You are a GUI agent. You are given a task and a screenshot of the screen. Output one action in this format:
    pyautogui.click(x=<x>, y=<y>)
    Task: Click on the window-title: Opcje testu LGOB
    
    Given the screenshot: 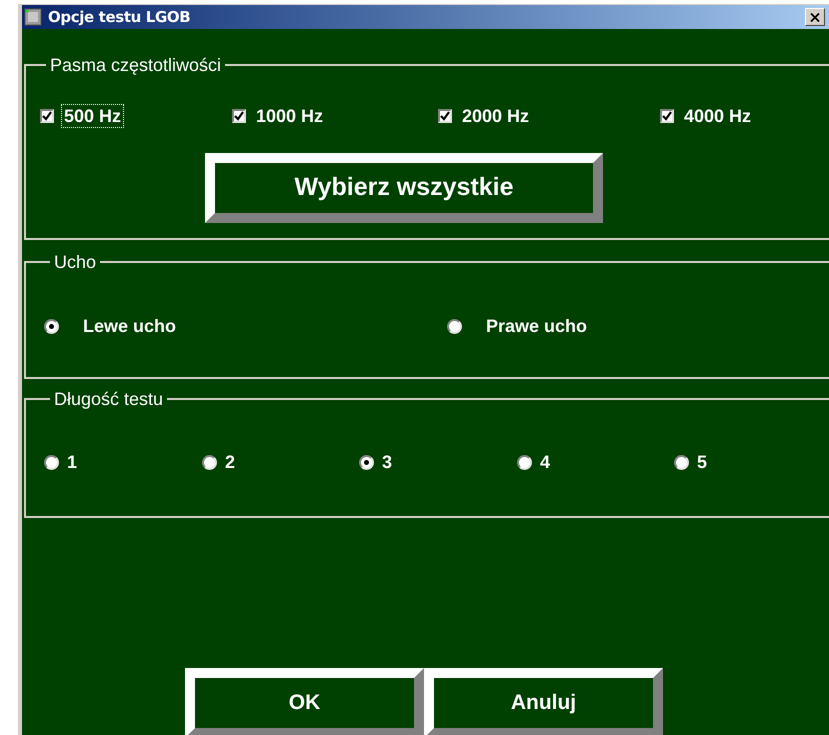 What is the action you would take?
    pyautogui.click(x=119, y=17)
    